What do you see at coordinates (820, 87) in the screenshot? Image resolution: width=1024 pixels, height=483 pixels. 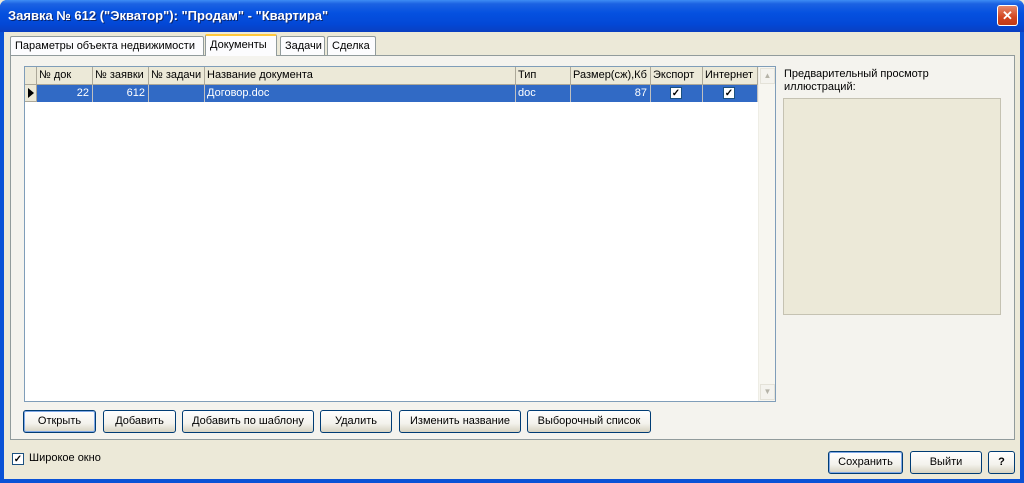 I see `preview-label-line2: иллюстраций:` at bounding box center [820, 87].